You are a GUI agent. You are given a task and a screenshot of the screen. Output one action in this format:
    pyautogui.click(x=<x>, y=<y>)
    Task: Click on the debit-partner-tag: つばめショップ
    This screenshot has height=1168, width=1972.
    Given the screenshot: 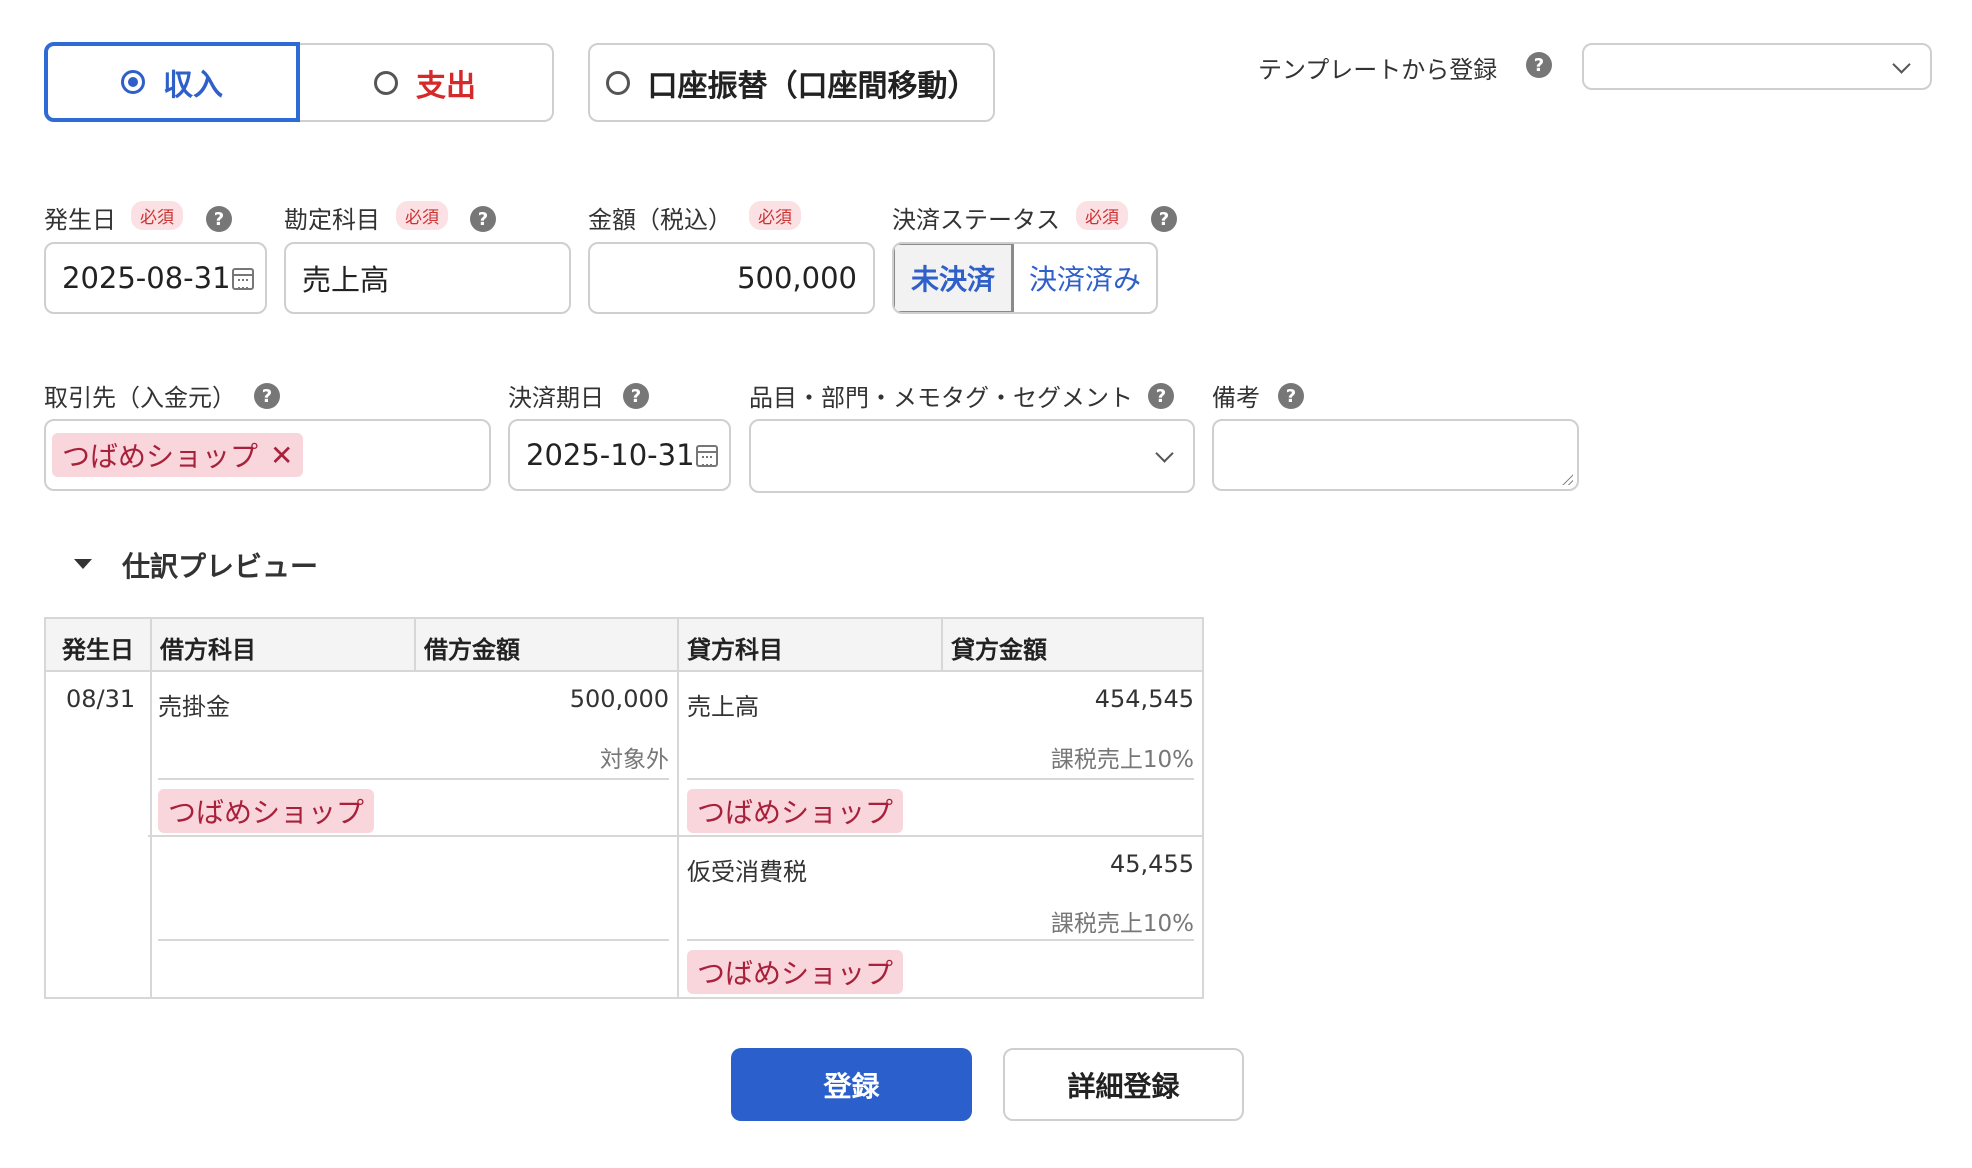 What is the action you would take?
    pyautogui.click(x=266, y=811)
    